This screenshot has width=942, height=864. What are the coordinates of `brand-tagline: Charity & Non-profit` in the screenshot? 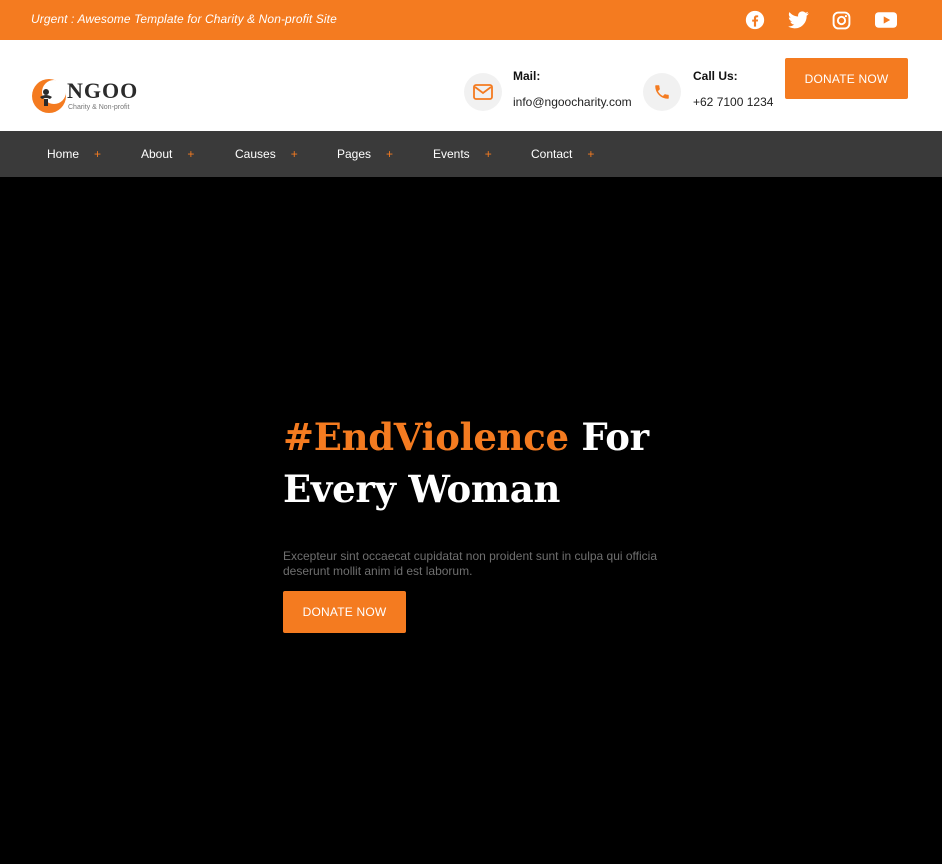 It's located at (99, 107).